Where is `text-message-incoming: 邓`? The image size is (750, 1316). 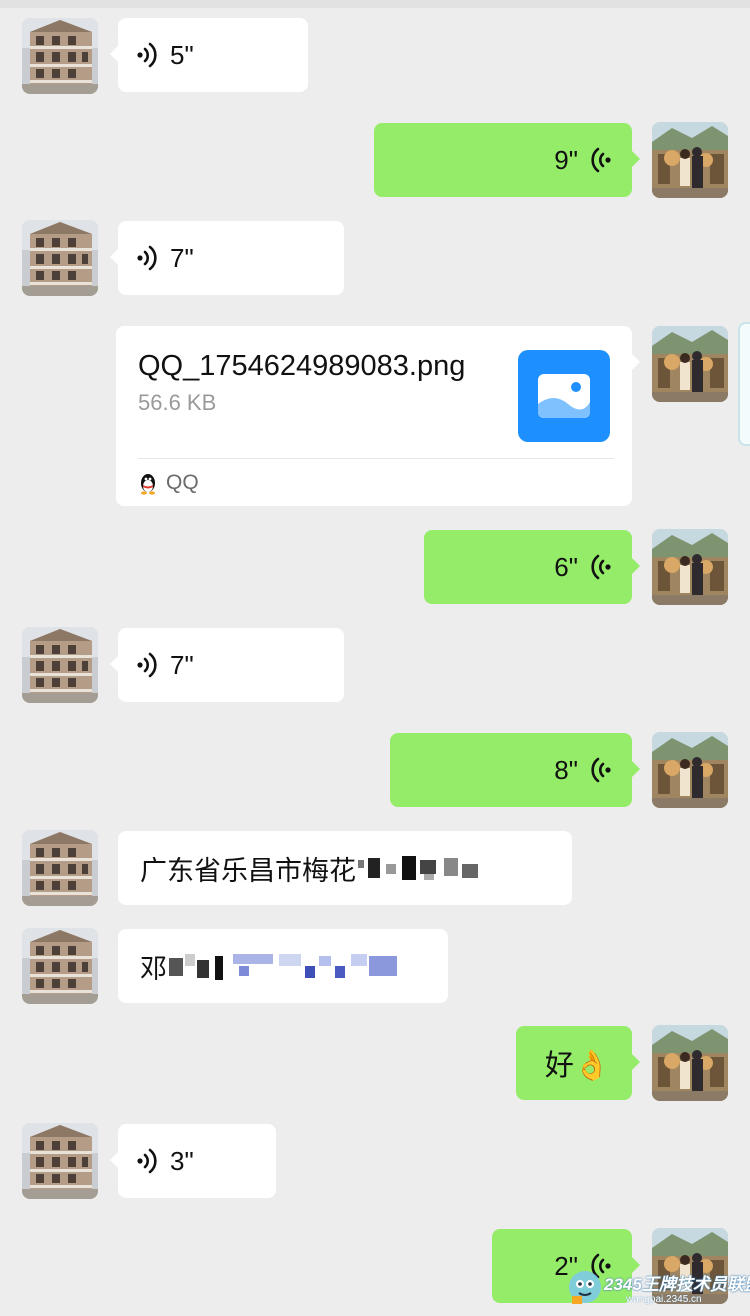
text-message-incoming: 邓 is located at coordinates (283, 966).